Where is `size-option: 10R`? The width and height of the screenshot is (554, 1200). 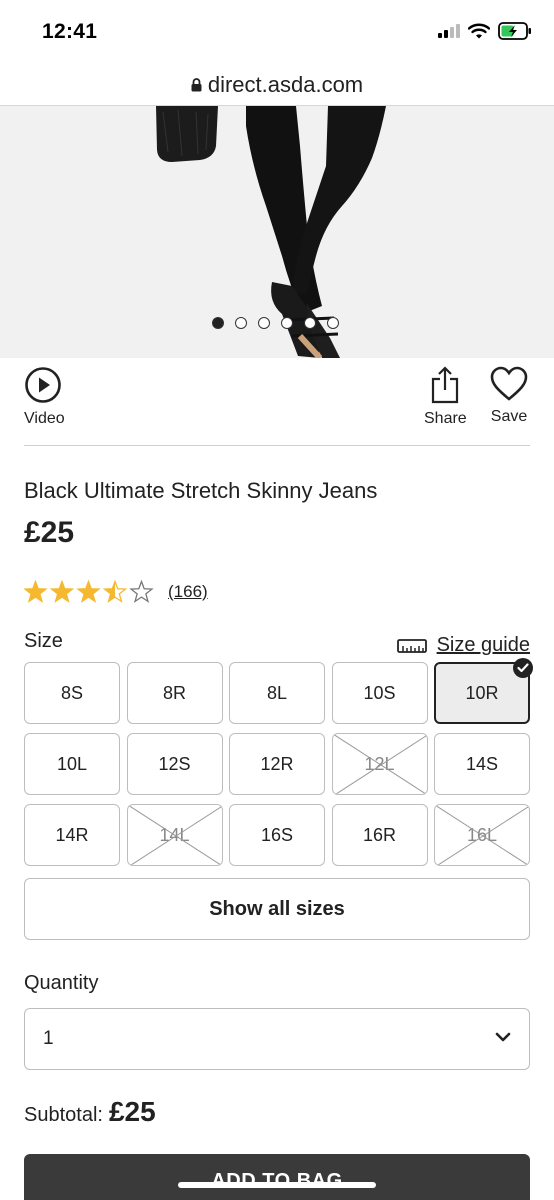 size-option: 10R is located at coordinates (483, 691).